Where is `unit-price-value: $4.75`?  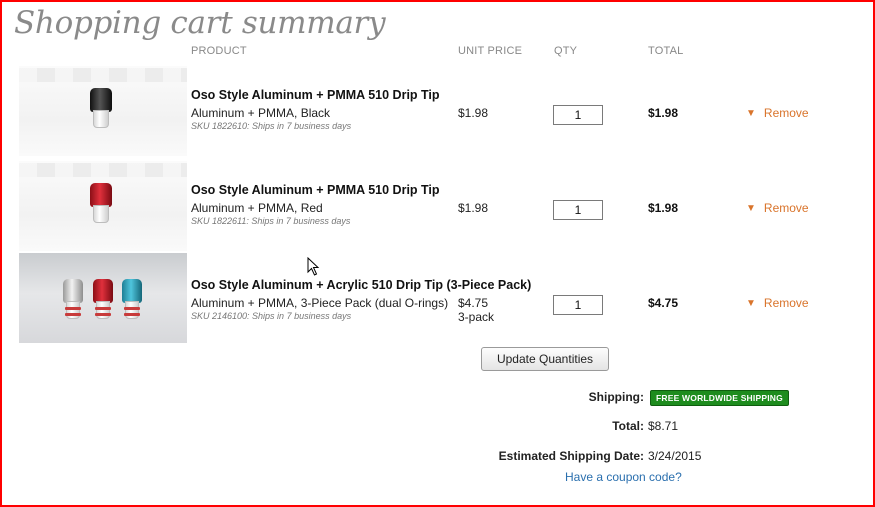
unit-price-value: $4.75 is located at coordinates (473, 303).